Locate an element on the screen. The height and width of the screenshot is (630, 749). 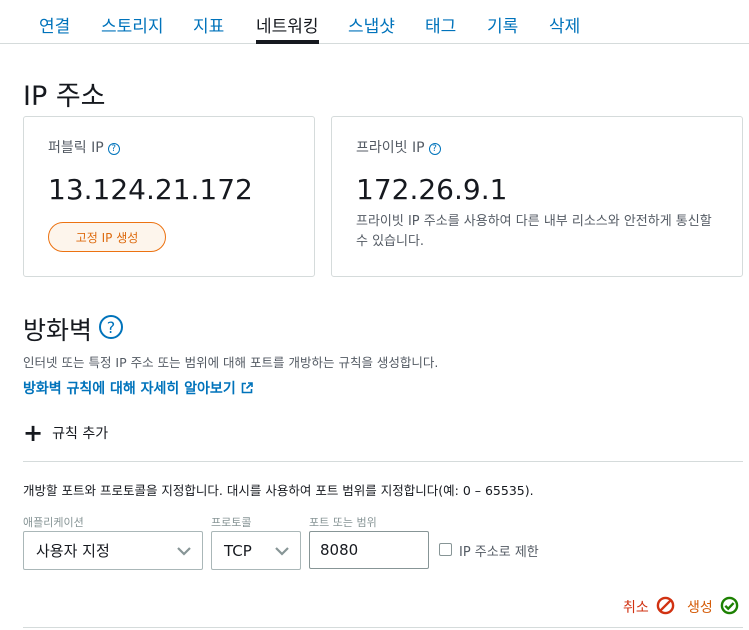
private-ip-value: 172.26.9.1 is located at coordinates (432, 189).